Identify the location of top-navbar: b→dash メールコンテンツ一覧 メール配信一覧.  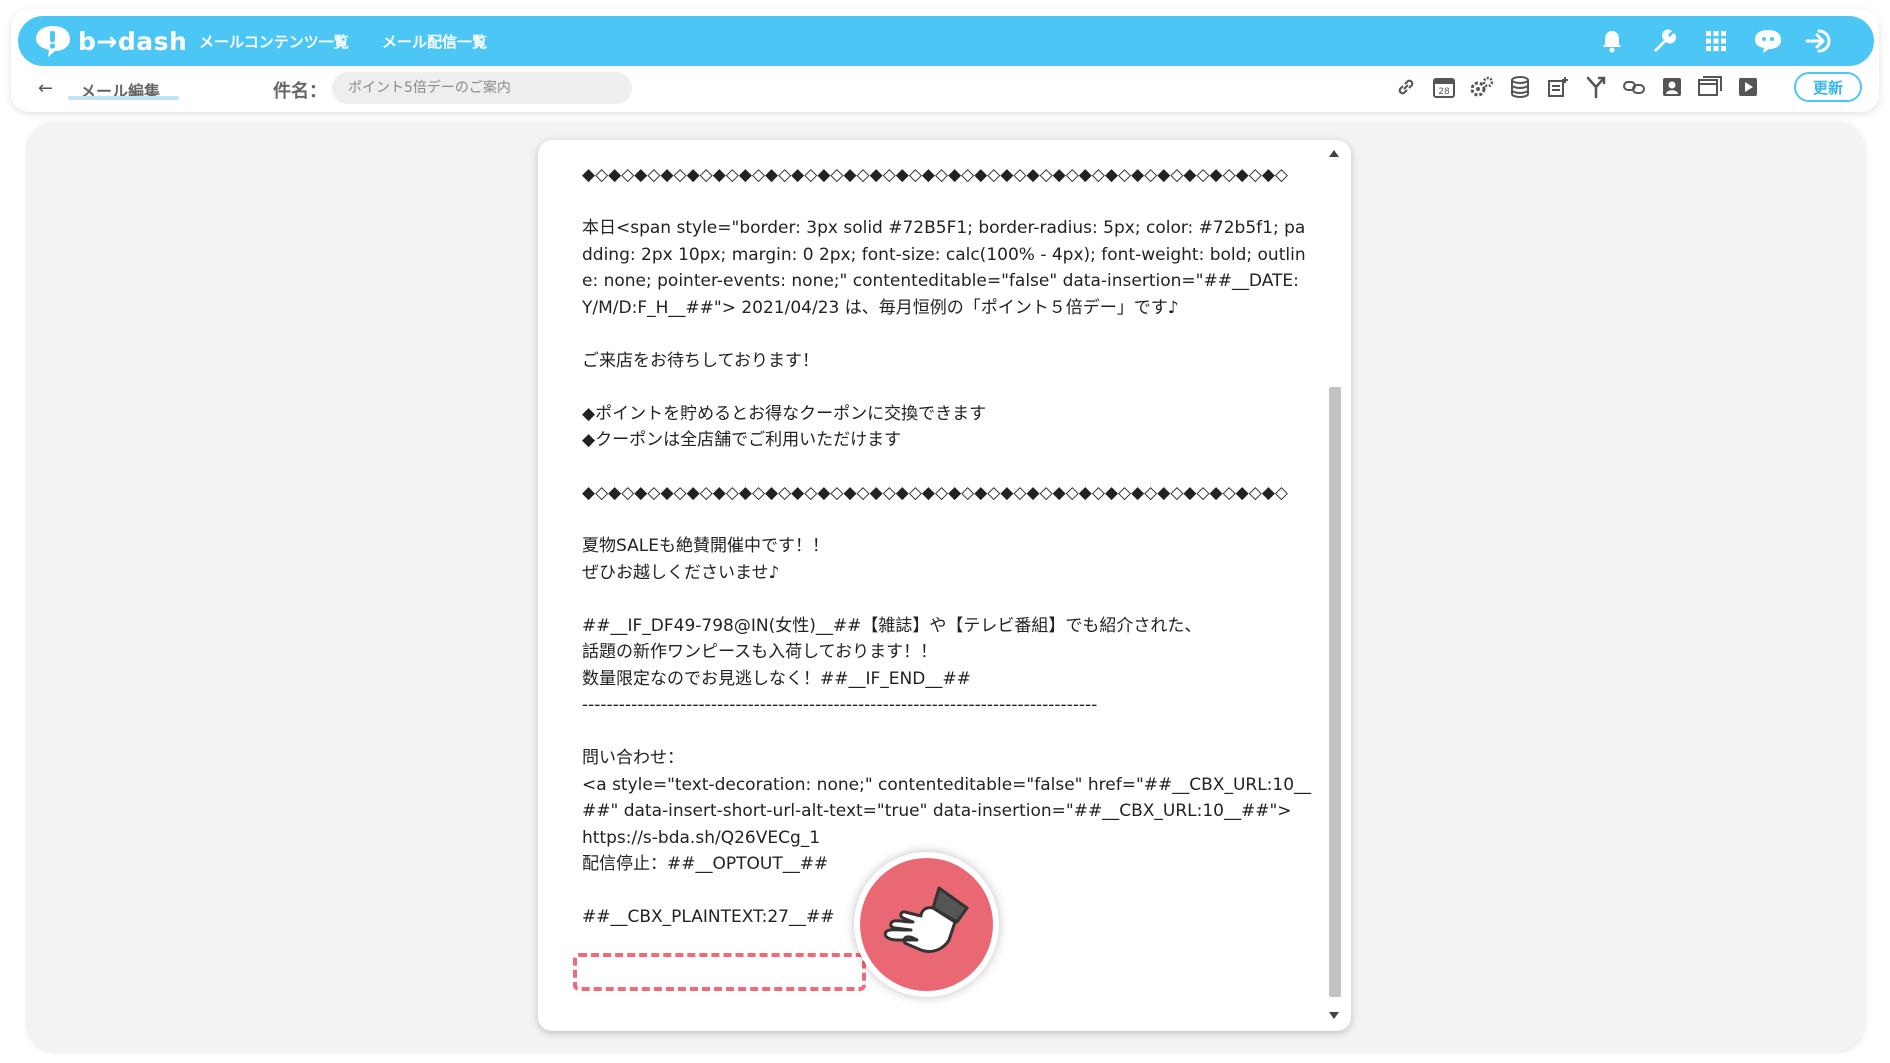
(946, 41).